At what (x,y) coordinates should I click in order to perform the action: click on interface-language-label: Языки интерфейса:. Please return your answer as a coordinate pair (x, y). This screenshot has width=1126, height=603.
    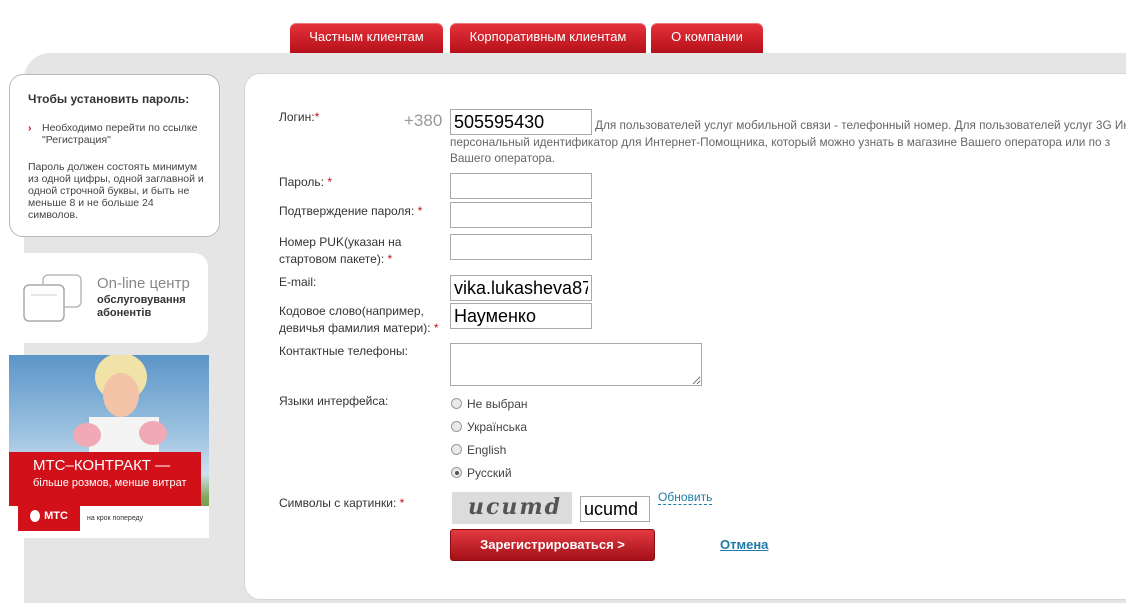
    Looking at the image, I should click on (334, 401).